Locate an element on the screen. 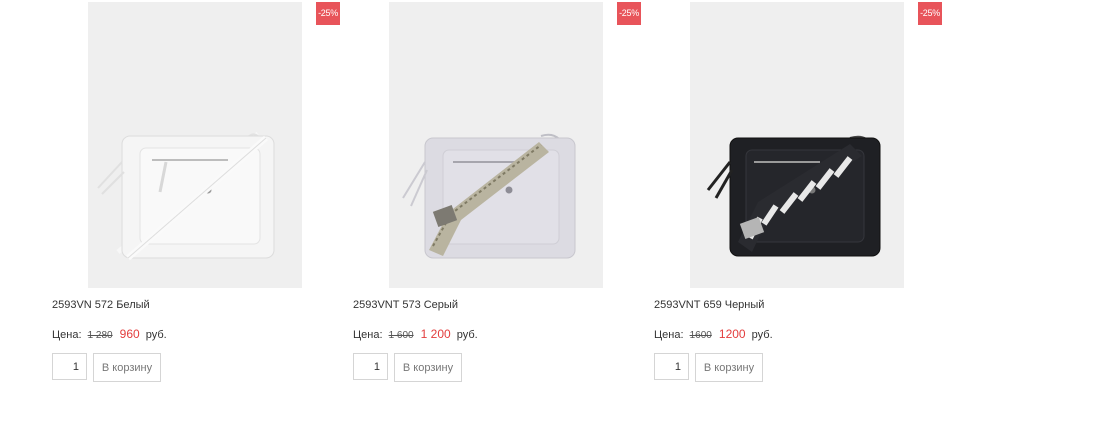 The width and height of the screenshot is (1101, 423). old-price: 1 600 is located at coordinates (401, 335).